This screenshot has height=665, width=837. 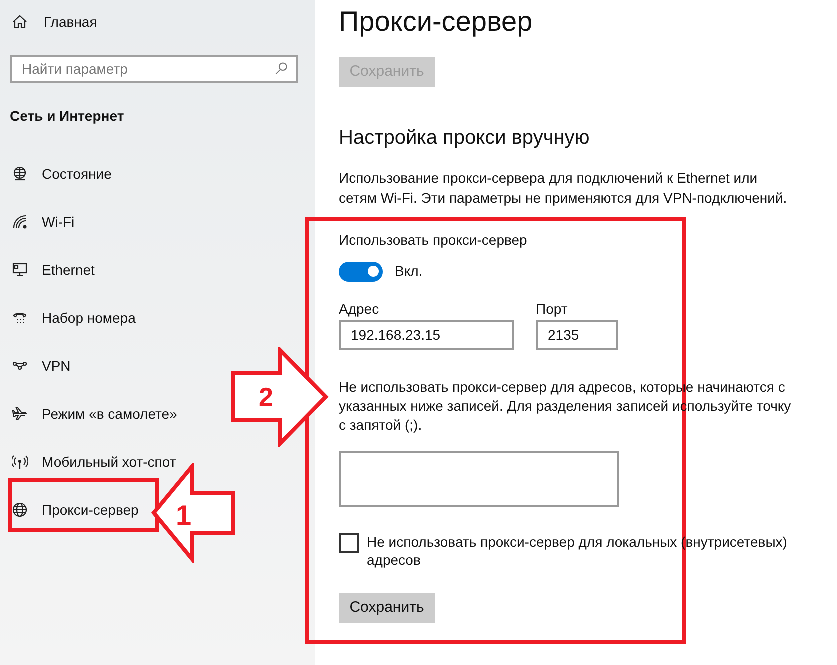 What do you see at coordinates (74, 510) in the screenshot?
I see `nav-item: Прокси-сервер` at bounding box center [74, 510].